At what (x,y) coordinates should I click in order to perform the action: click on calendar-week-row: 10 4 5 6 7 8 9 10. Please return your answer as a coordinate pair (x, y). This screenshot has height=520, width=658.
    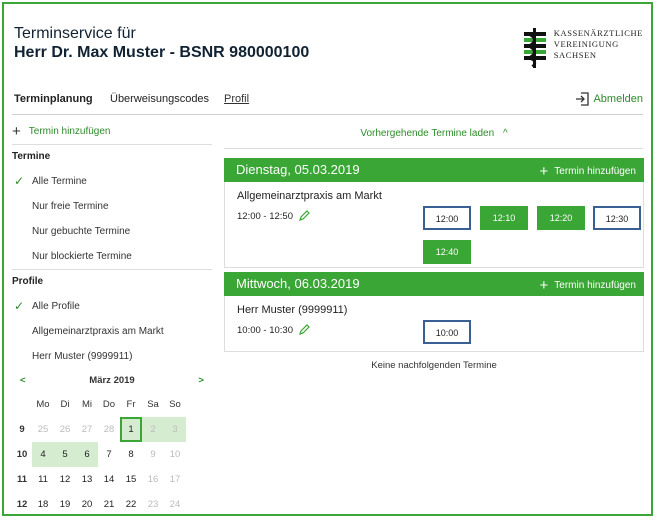
    Looking at the image, I should click on (112, 454).